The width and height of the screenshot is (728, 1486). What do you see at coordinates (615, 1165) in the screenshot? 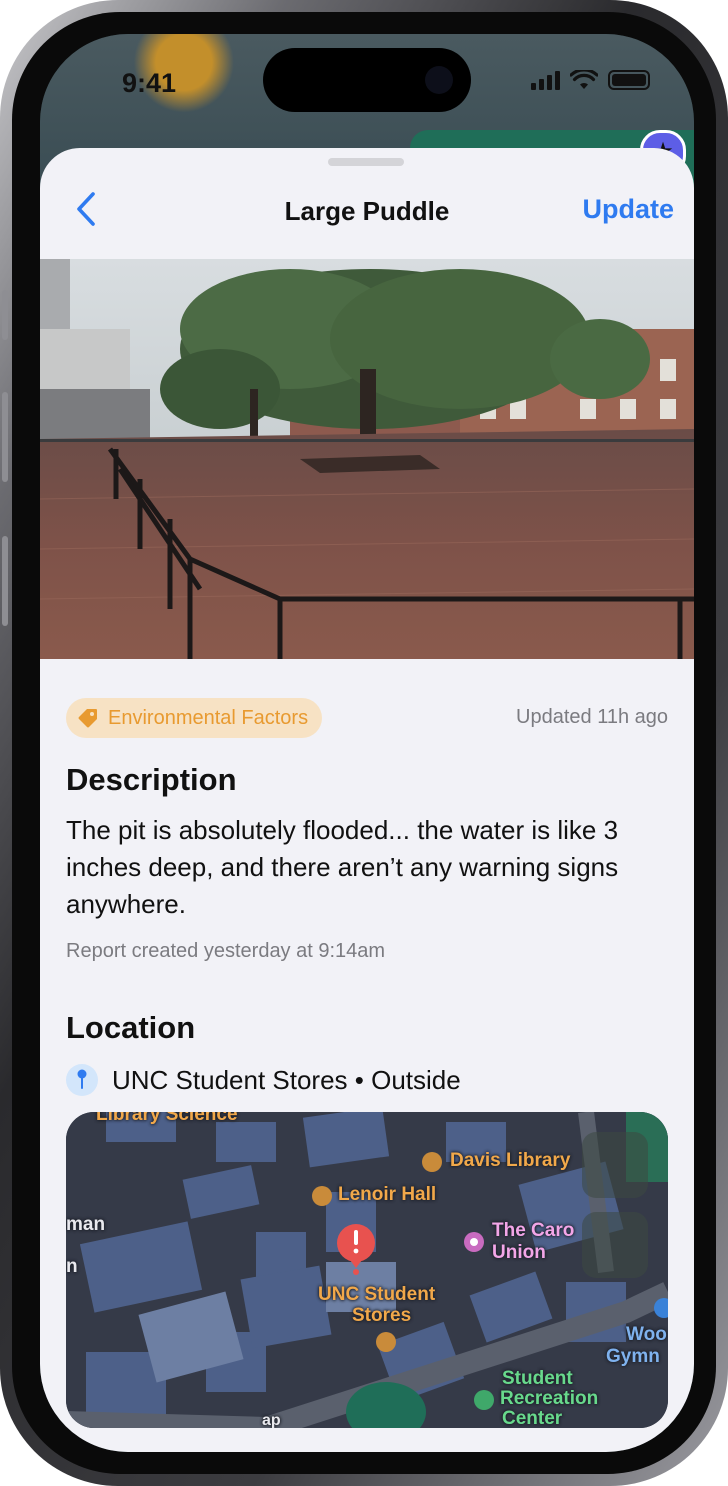
I see `map-globe-button` at bounding box center [615, 1165].